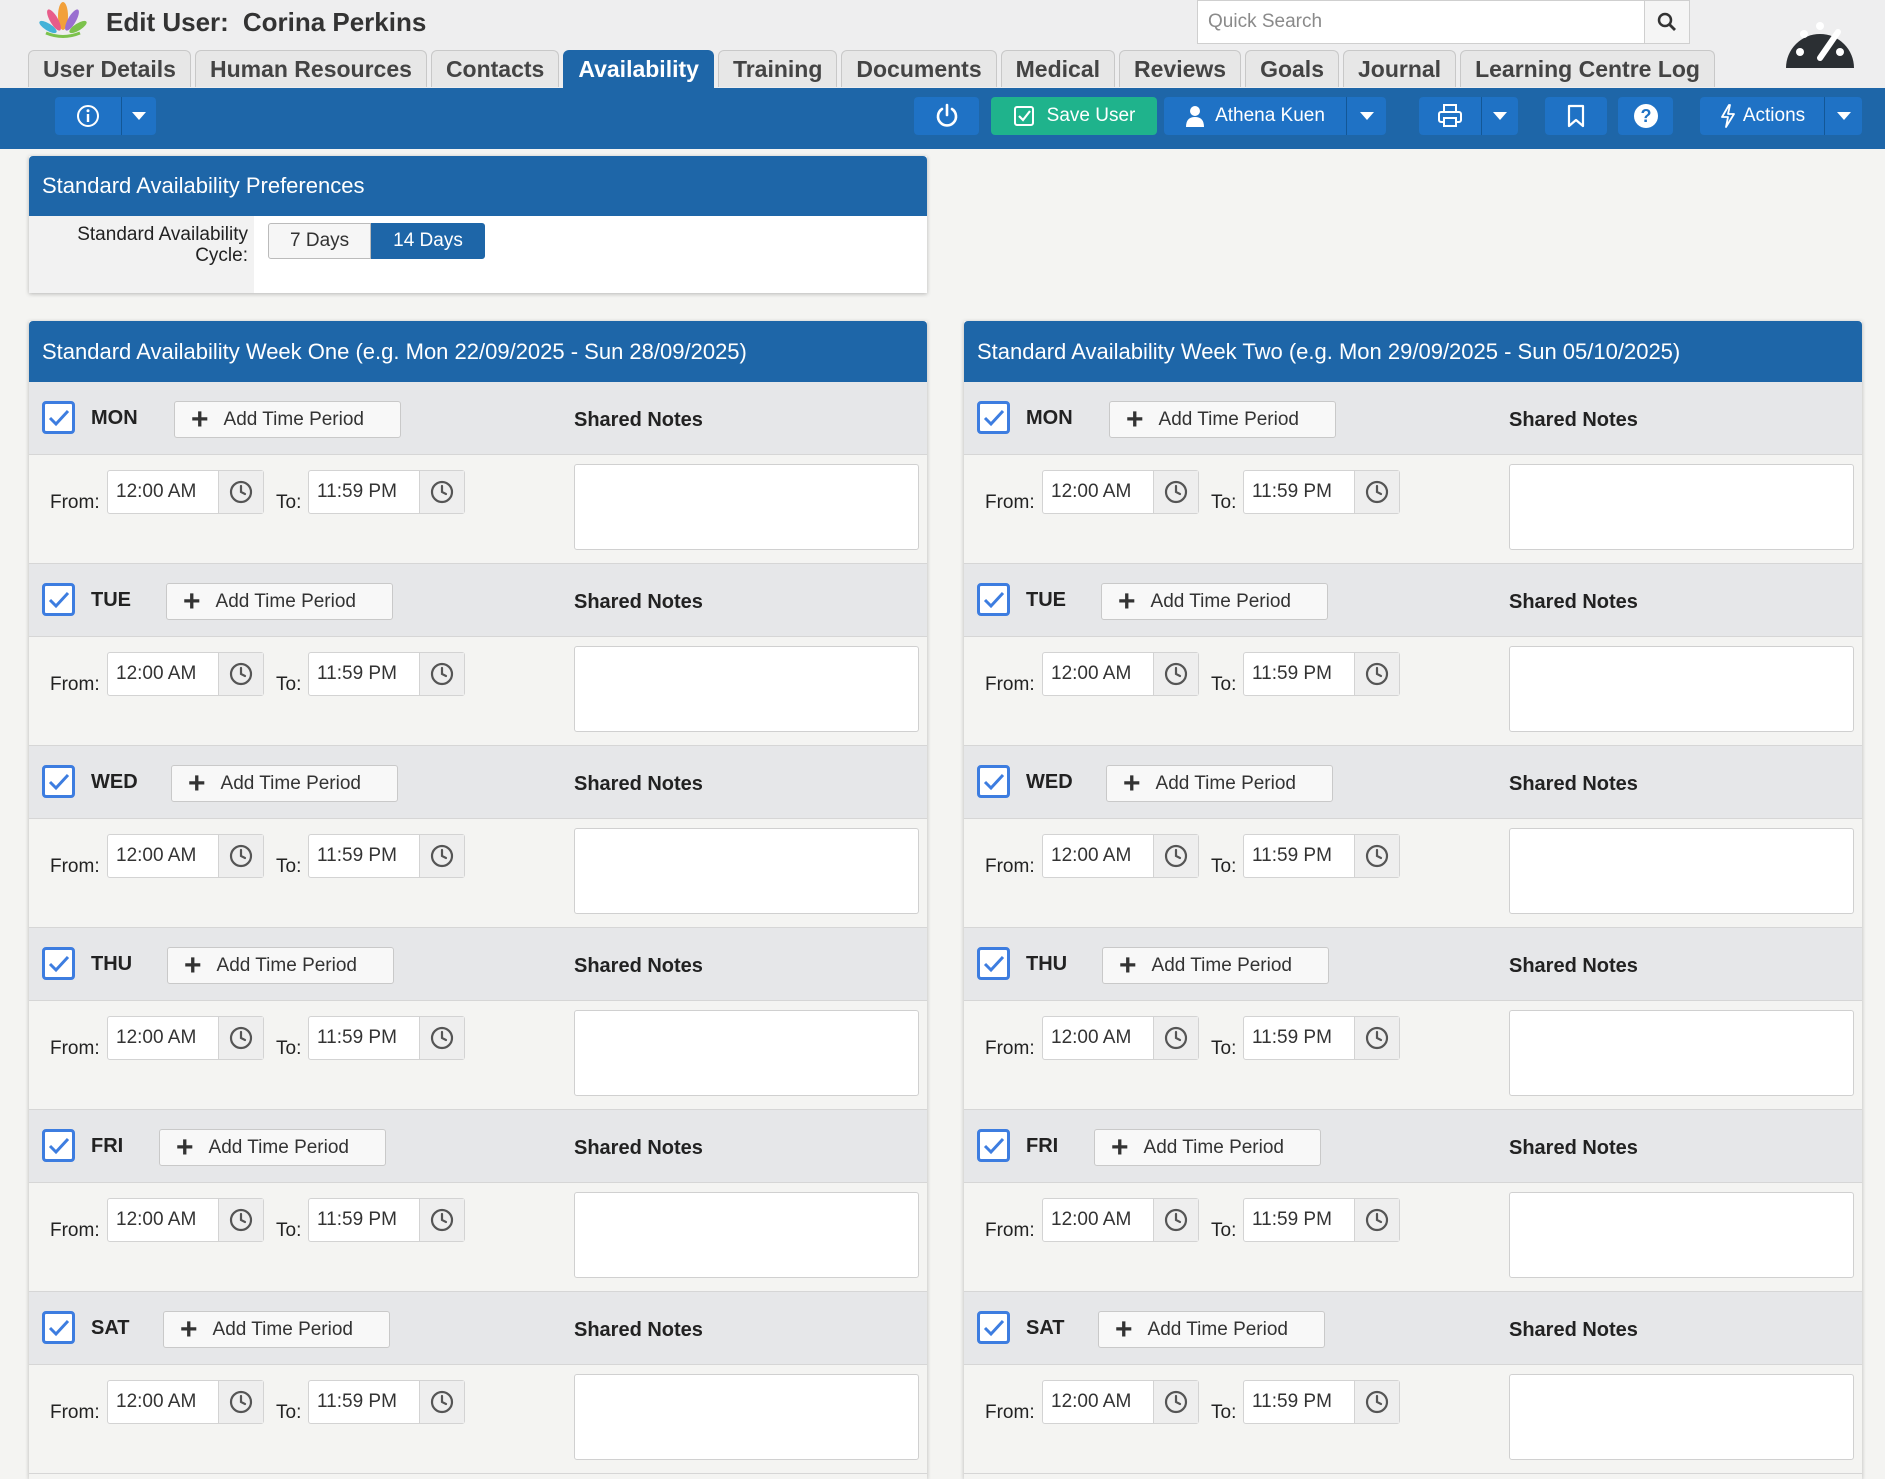 This screenshot has height=1479, width=1885. I want to click on search-input, so click(1421, 22).